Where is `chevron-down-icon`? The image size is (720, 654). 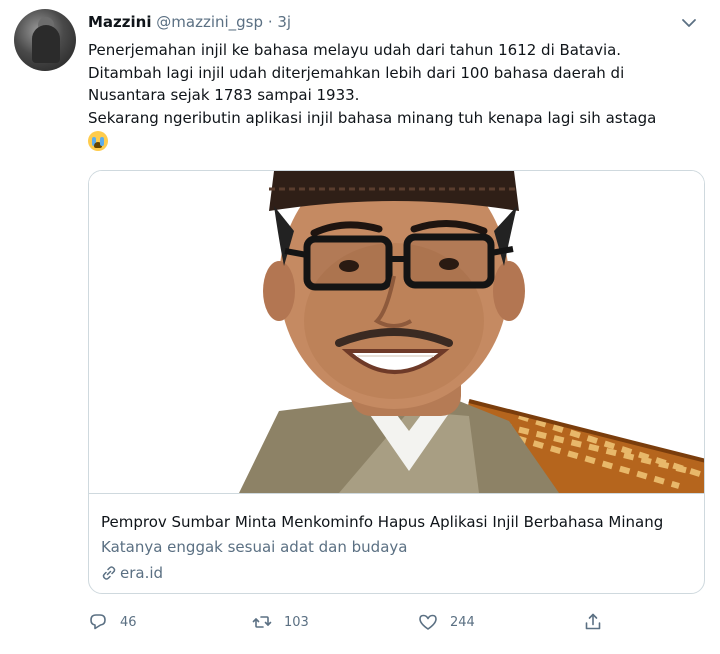
chevron-down-icon is located at coordinates (689, 23).